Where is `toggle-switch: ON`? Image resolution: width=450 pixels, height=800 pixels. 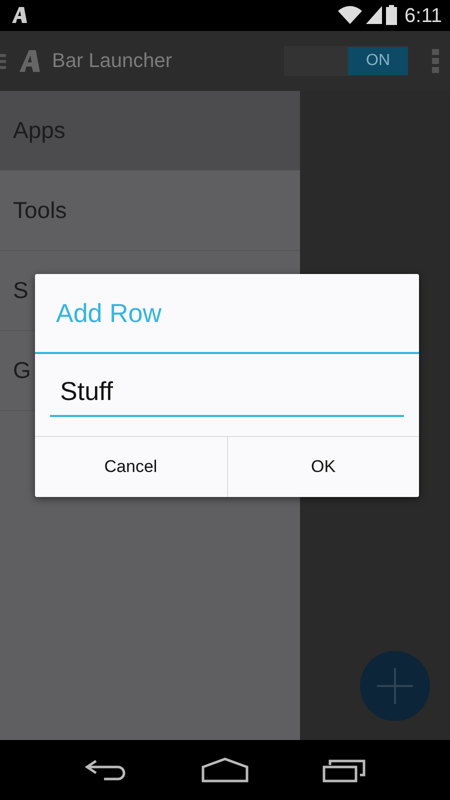 toggle-switch: ON is located at coordinates (346, 61).